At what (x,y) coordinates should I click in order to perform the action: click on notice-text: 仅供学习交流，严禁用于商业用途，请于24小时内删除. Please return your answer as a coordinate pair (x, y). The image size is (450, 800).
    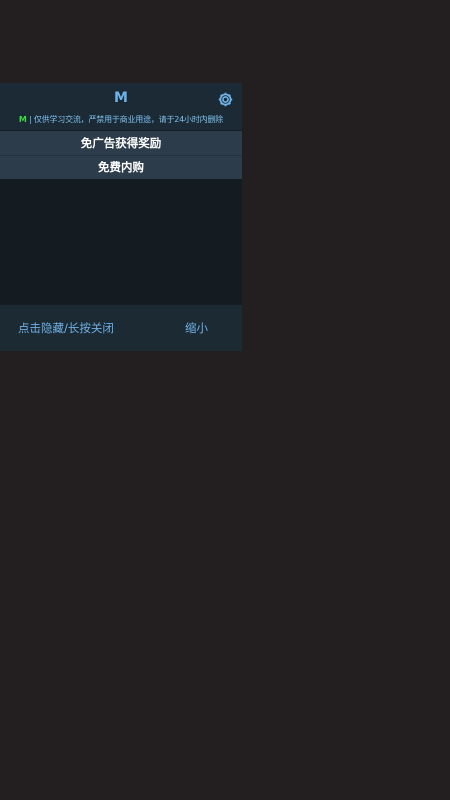
    Looking at the image, I should click on (128, 119).